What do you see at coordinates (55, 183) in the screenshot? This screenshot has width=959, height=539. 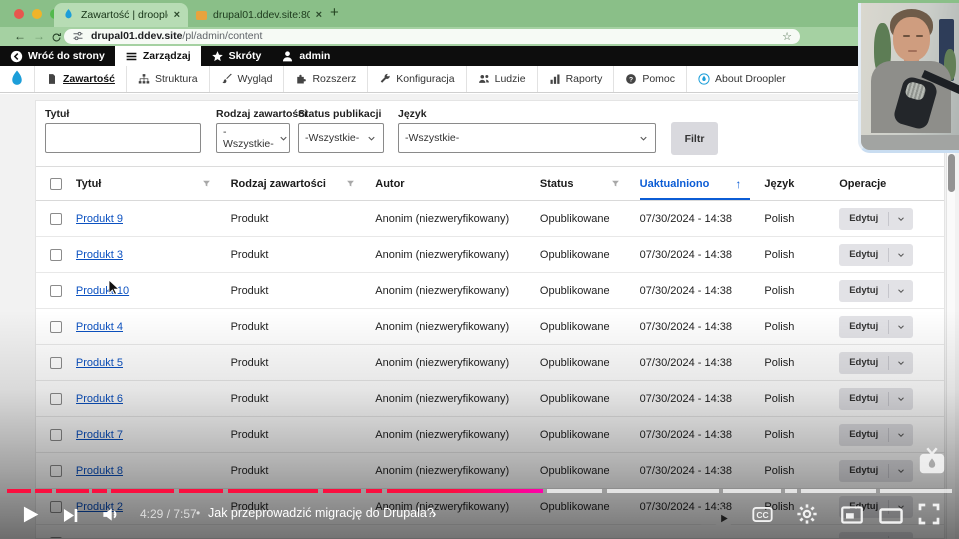 I see `select-all-checkbox` at bounding box center [55, 183].